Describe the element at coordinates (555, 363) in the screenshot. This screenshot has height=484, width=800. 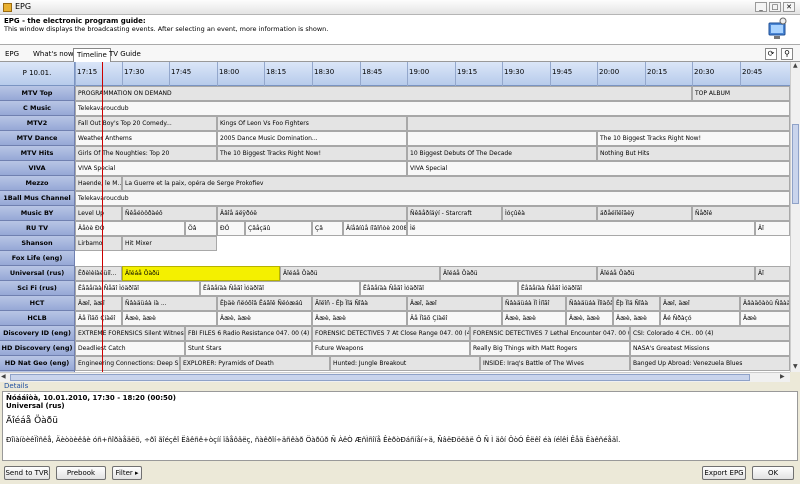
I see `program-cell: INSIDE: Iraq's Battle of The Wives` at that location.